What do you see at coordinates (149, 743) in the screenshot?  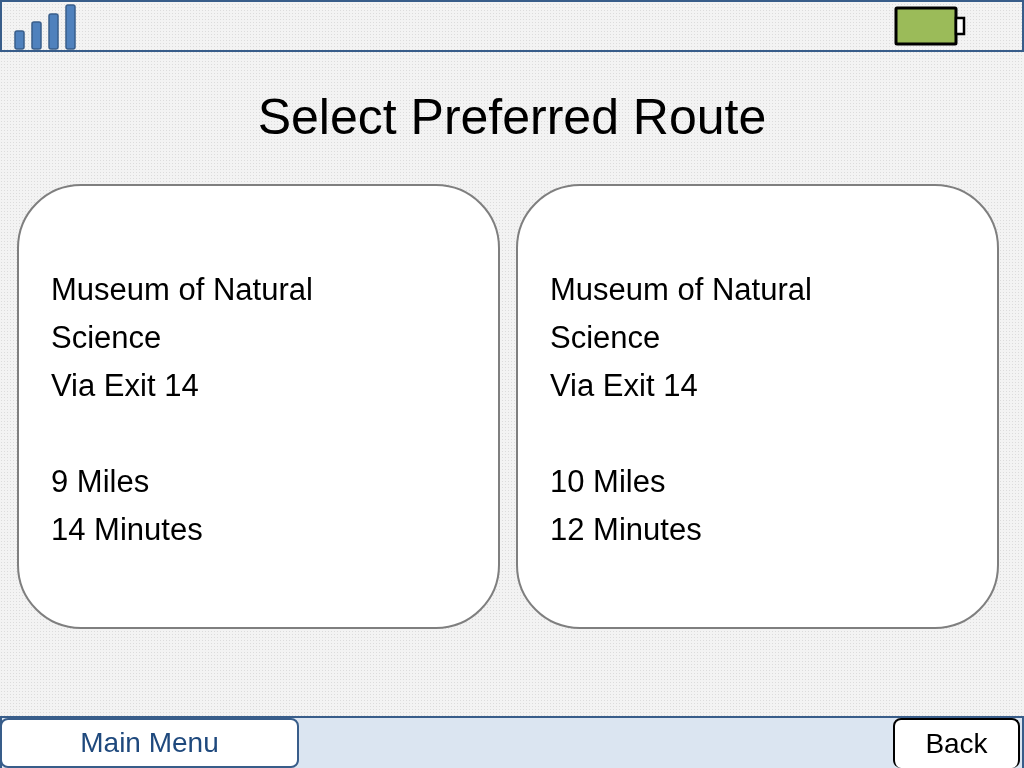 I see `main-menu-button: Main Menu` at bounding box center [149, 743].